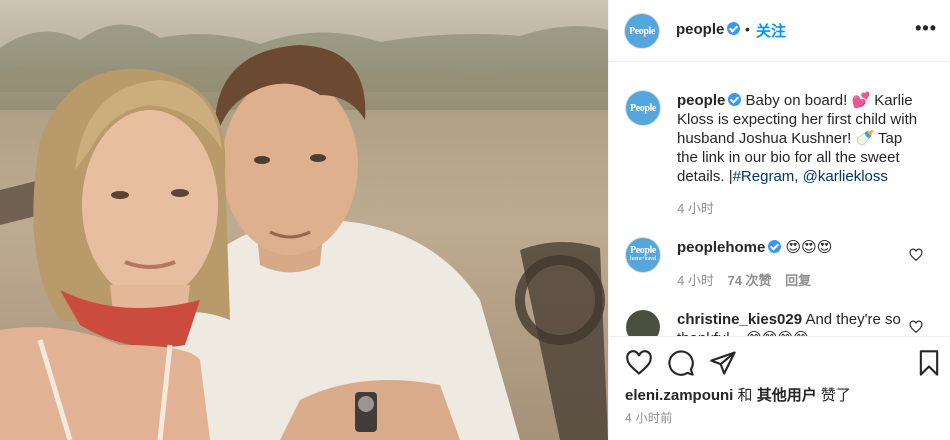  Describe the element at coordinates (798, 280) in the screenshot. I see `reply-button: 回复` at that location.